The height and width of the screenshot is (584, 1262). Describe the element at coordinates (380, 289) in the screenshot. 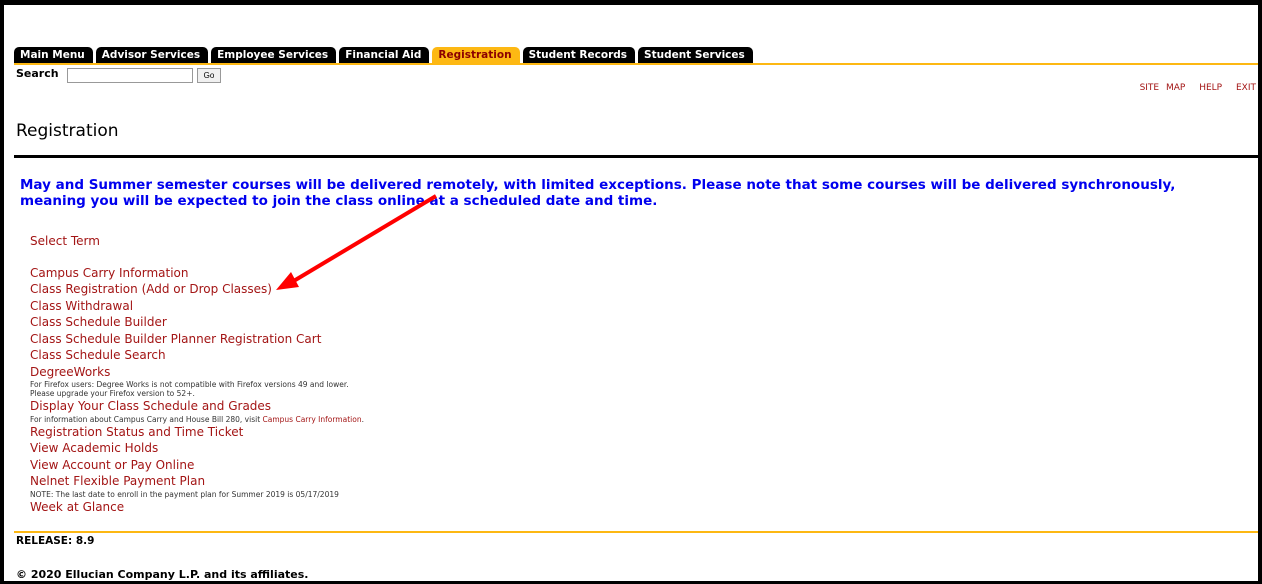

I see `link-class-registration: Class Registration (Add or Drop Classes)` at that location.